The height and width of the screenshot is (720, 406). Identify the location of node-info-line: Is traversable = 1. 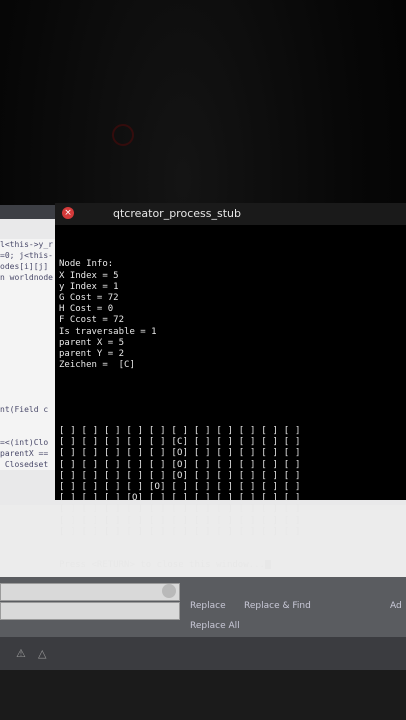
(108, 331).